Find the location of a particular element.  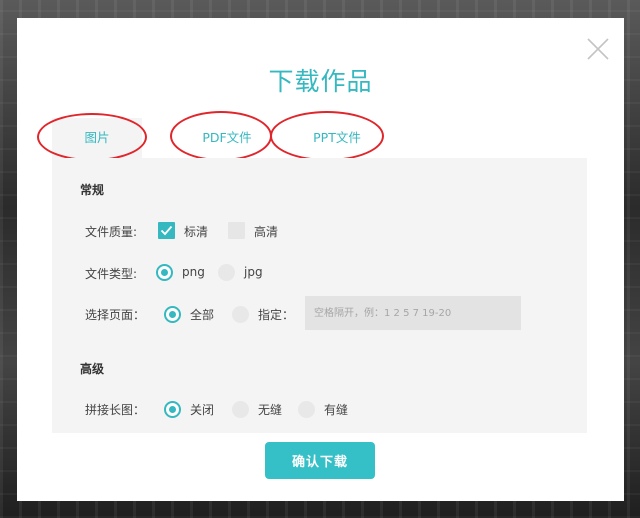

quality-sd-checkbox is located at coordinates (166, 230).